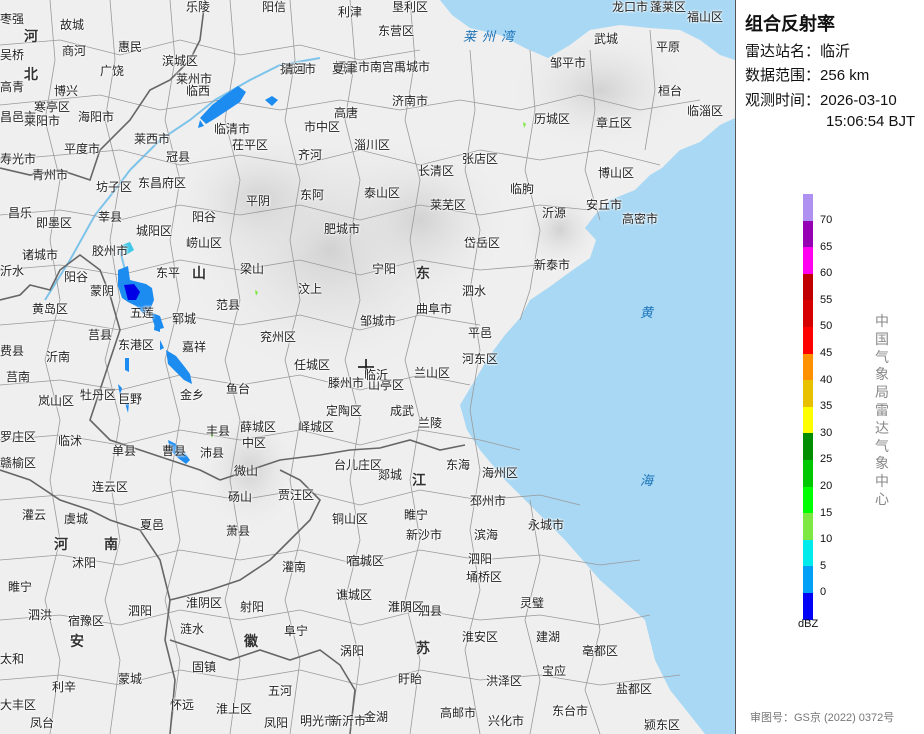 The height and width of the screenshot is (734, 924). Describe the element at coordinates (797, 52) in the screenshot. I see `station-row: 雷达站名：临沂` at that location.